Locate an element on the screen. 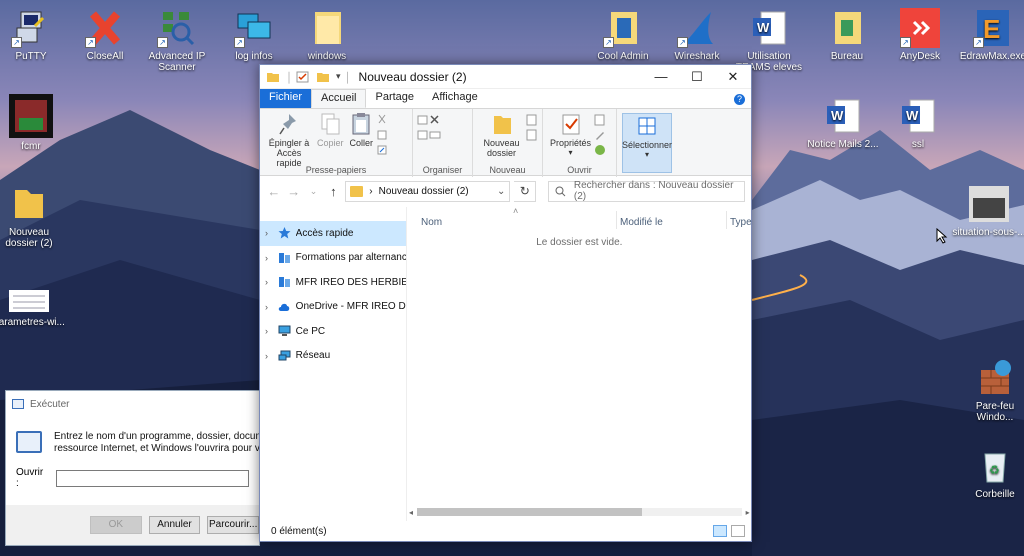 The height and width of the screenshot is (556, 1024). path-chevron: › is located at coordinates (371, 191).